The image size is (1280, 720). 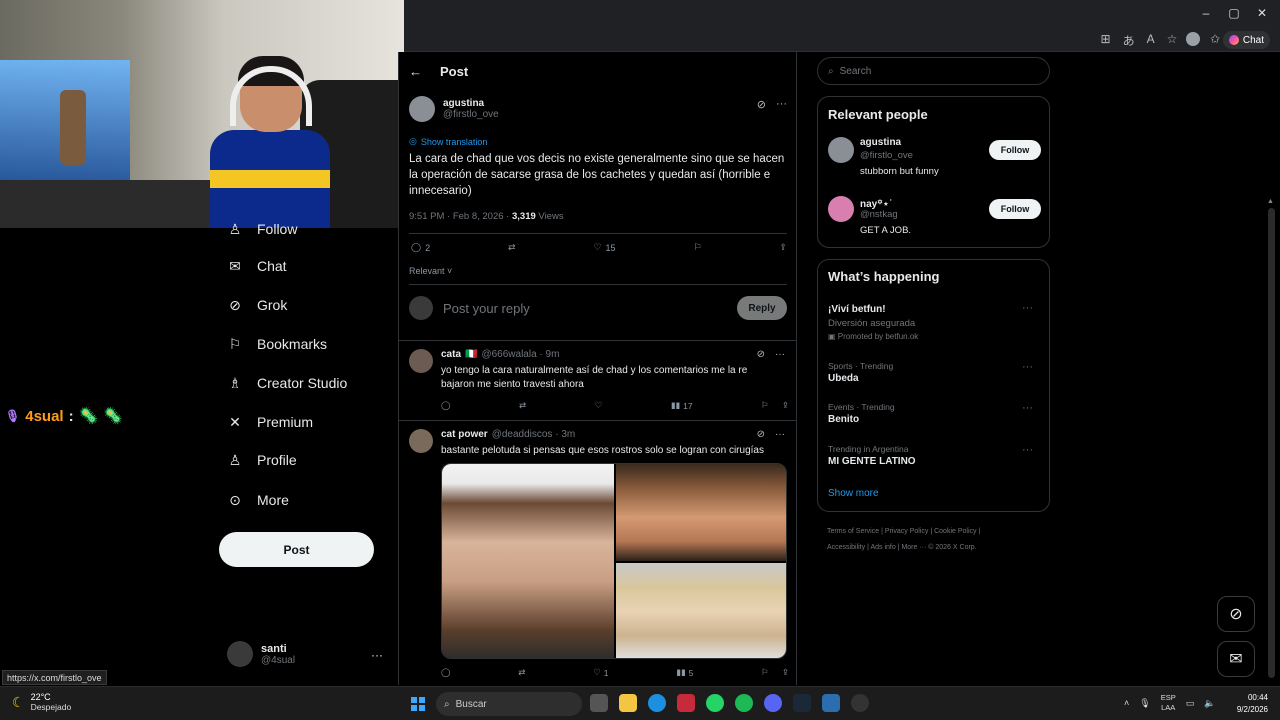 What do you see at coordinates (773, 703) in the screenshot?
I see `discord-icon` at bounding box center [773, 703].